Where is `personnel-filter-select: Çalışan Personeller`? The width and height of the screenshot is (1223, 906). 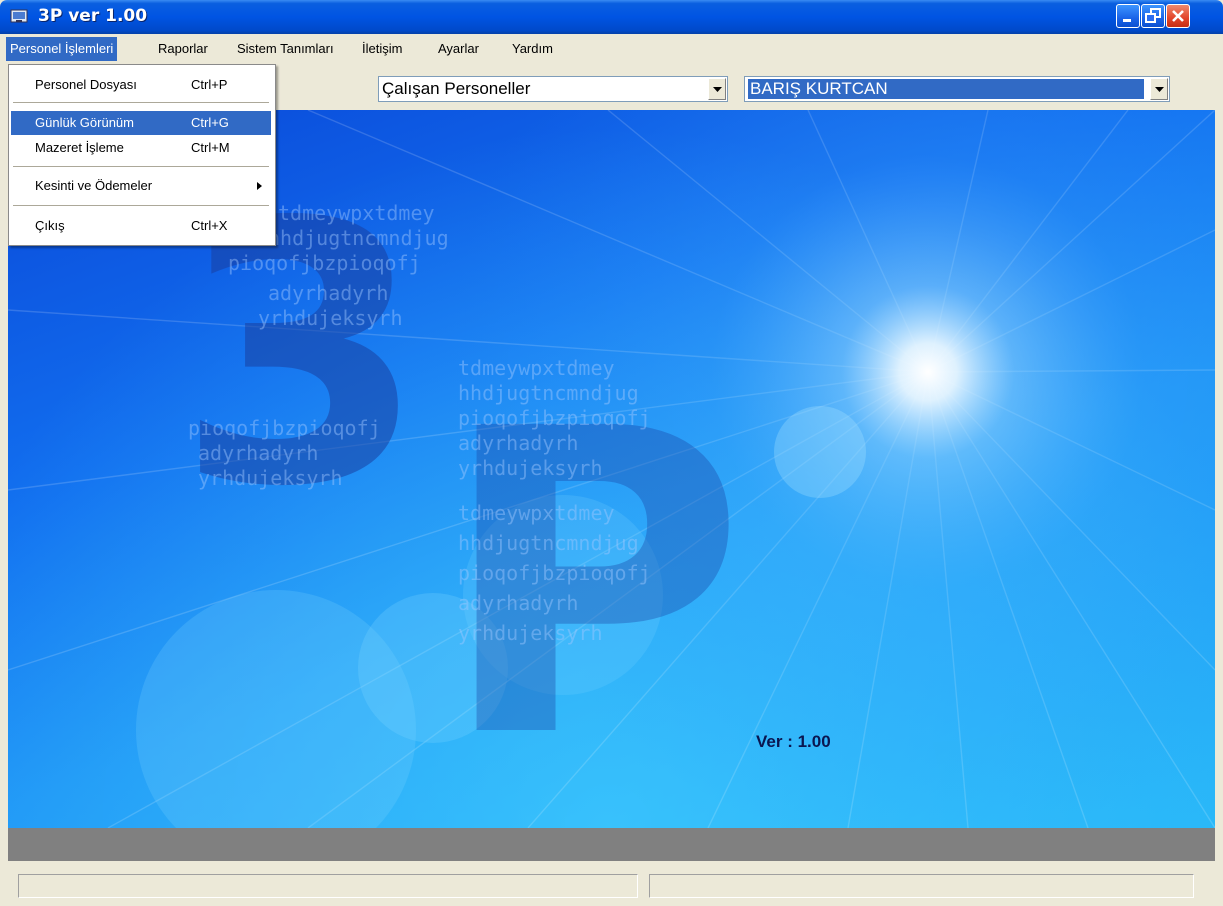 personnel-filter-select: Çalışan Personeller is located at coordinates (553, 89).